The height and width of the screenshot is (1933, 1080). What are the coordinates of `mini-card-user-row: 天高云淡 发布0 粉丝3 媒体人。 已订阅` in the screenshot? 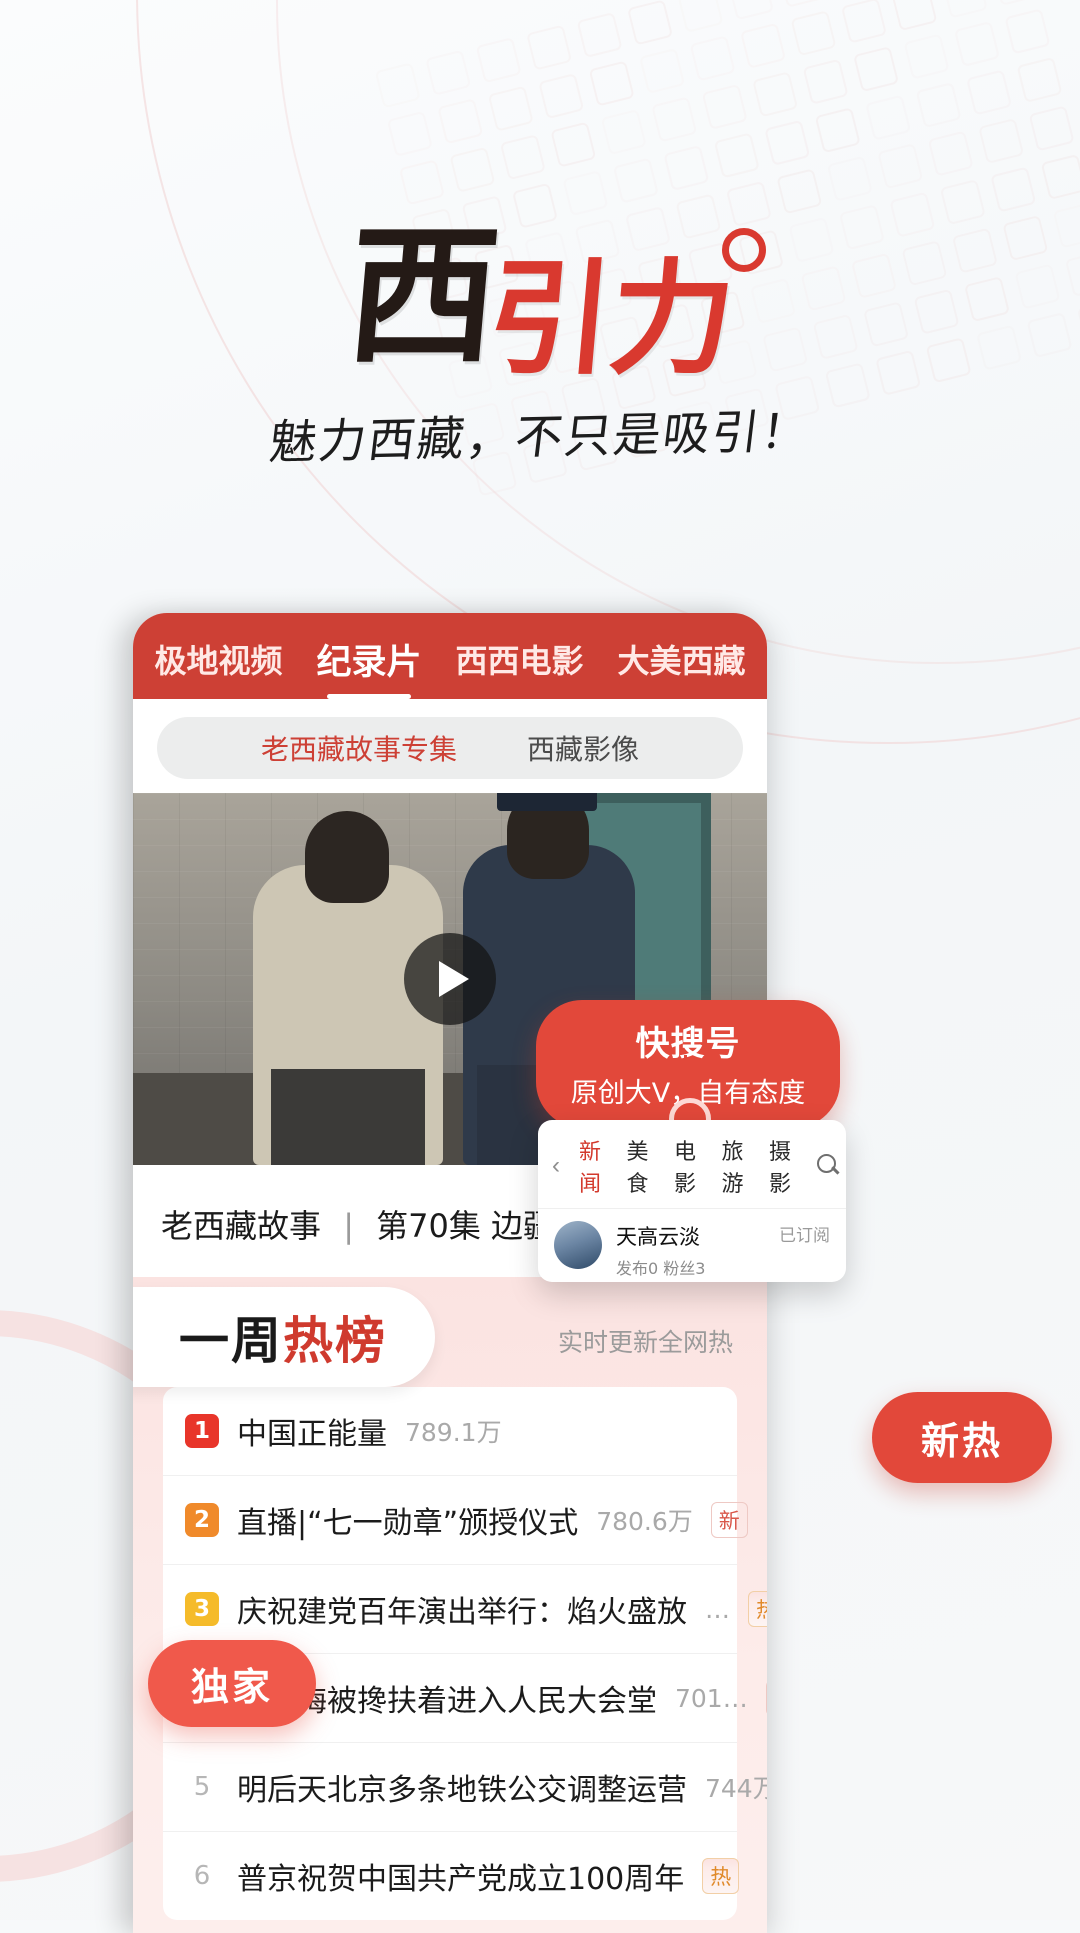 It's located at (692, 1245).